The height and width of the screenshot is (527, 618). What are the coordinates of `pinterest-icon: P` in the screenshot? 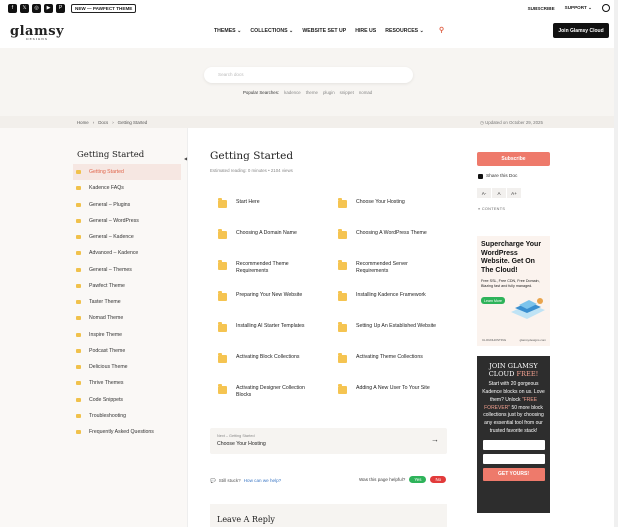 It's located at (60, 8).